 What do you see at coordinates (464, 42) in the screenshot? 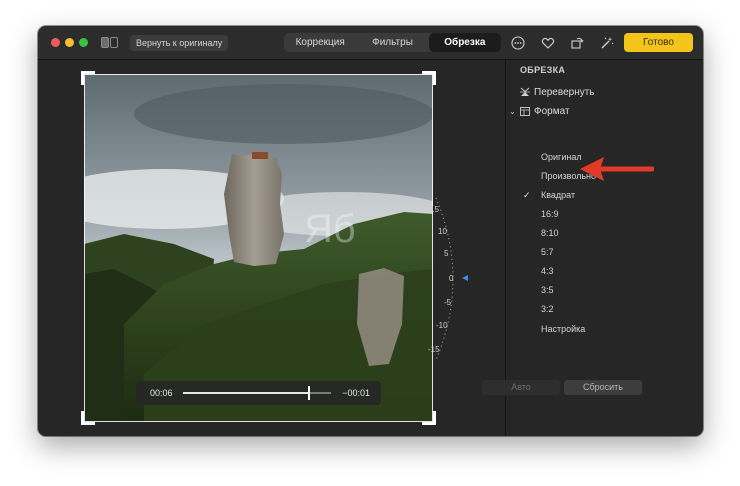
I see `tab-crop: Обрезка` at bounding box center [464, 42].